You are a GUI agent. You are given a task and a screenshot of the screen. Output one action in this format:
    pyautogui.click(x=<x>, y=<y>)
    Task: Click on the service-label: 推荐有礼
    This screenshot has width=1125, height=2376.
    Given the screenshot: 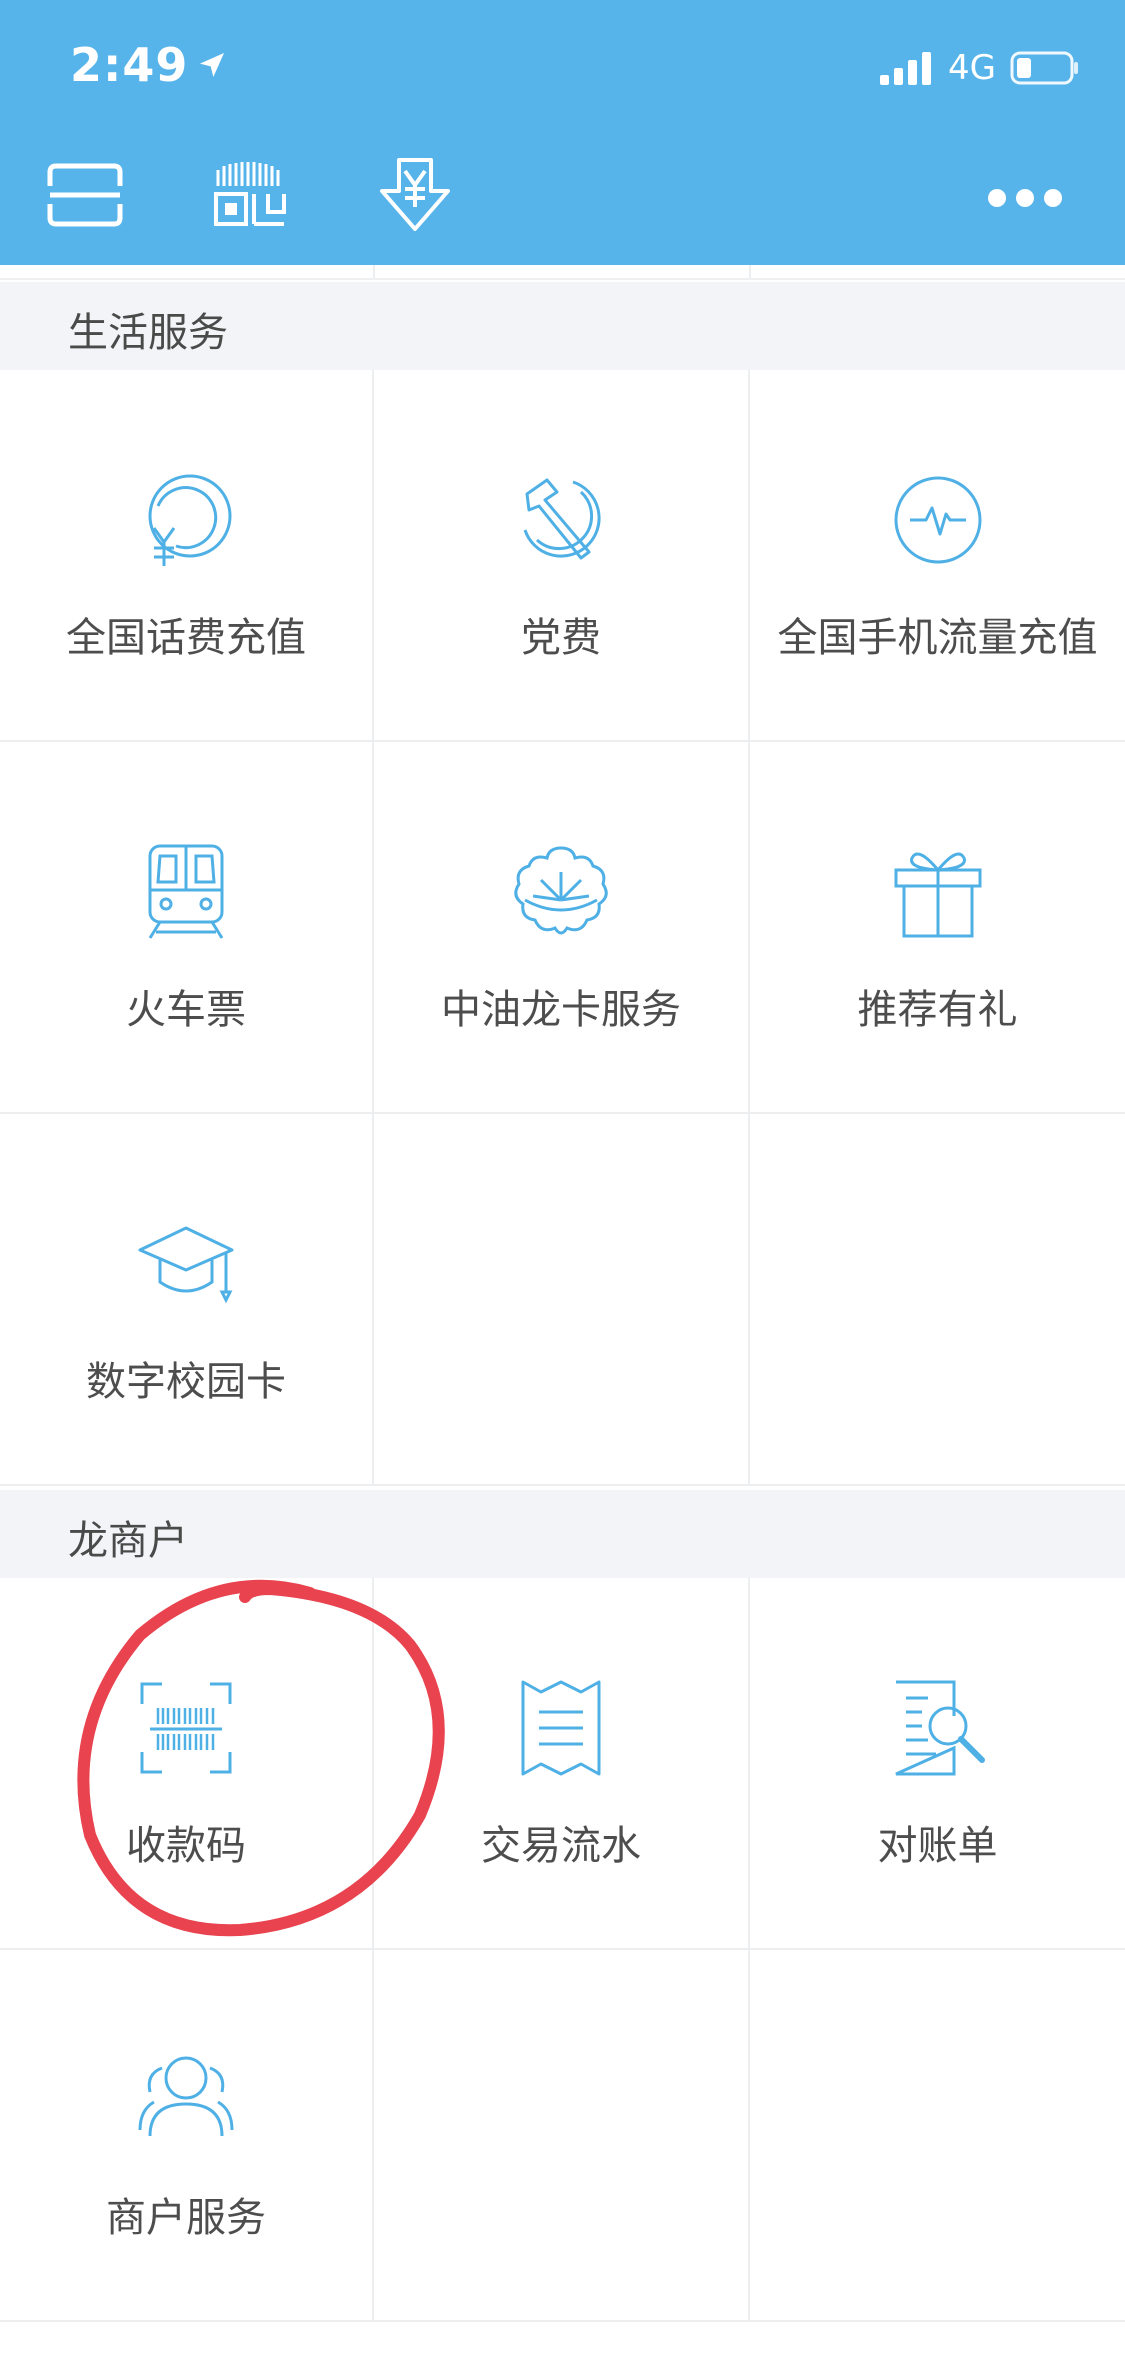 What is the action you would take?
    pyautogui.click(x=937, y=1010)
    